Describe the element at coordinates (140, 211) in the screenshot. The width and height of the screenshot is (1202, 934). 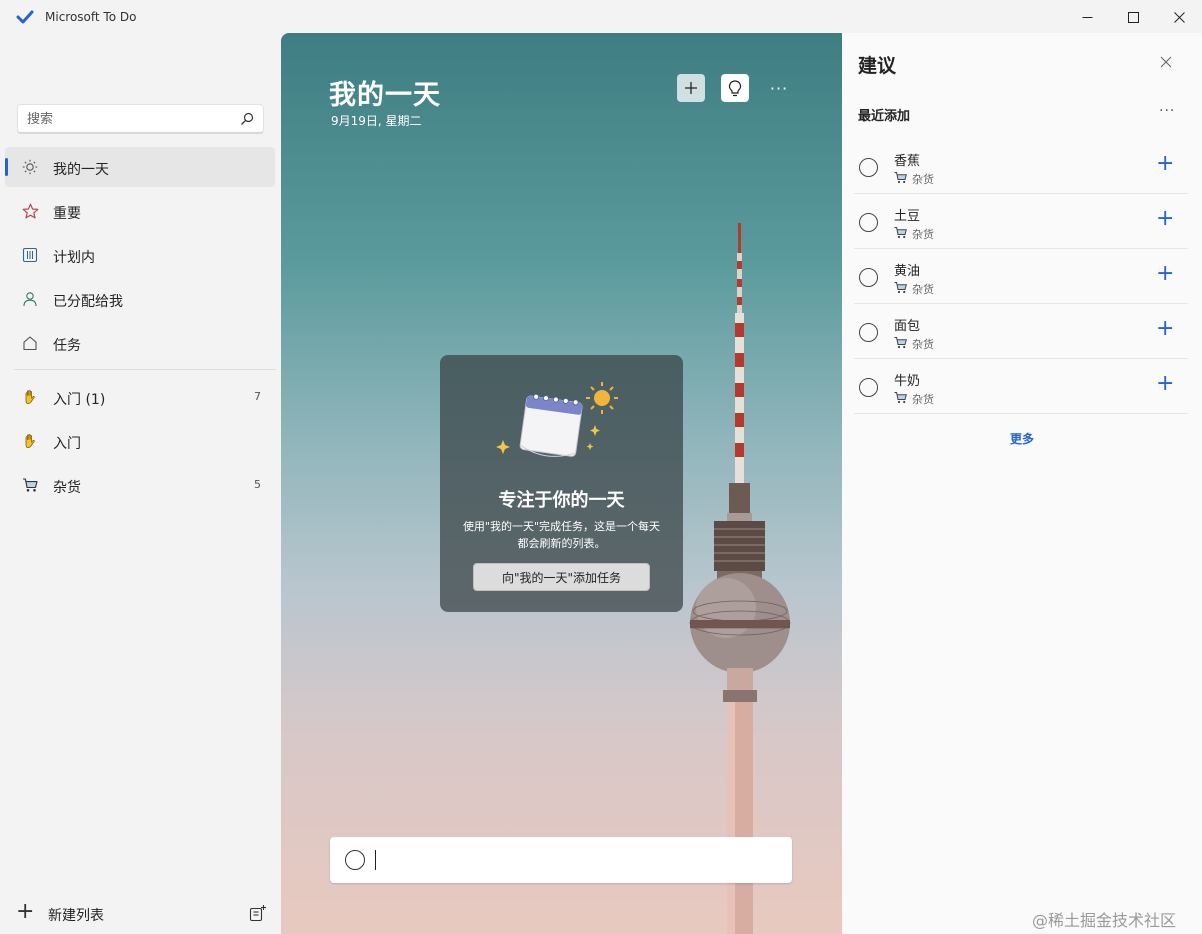
I see `sidebar-item-important: 重要` at that location.